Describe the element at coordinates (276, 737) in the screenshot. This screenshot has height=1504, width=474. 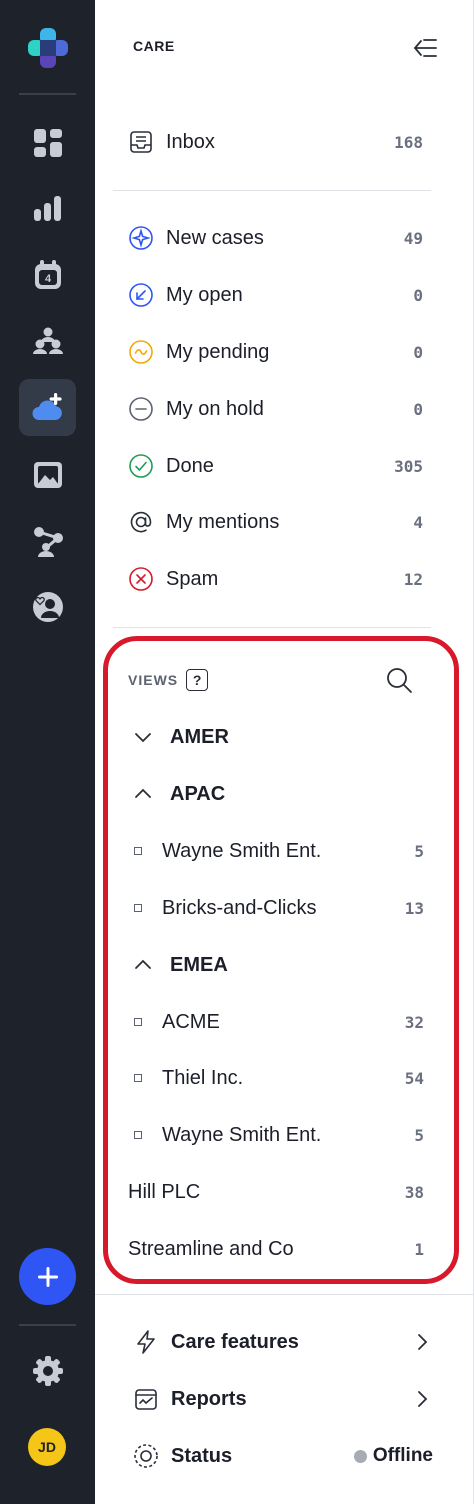
I see `view-group-amer: AMER` at that location.